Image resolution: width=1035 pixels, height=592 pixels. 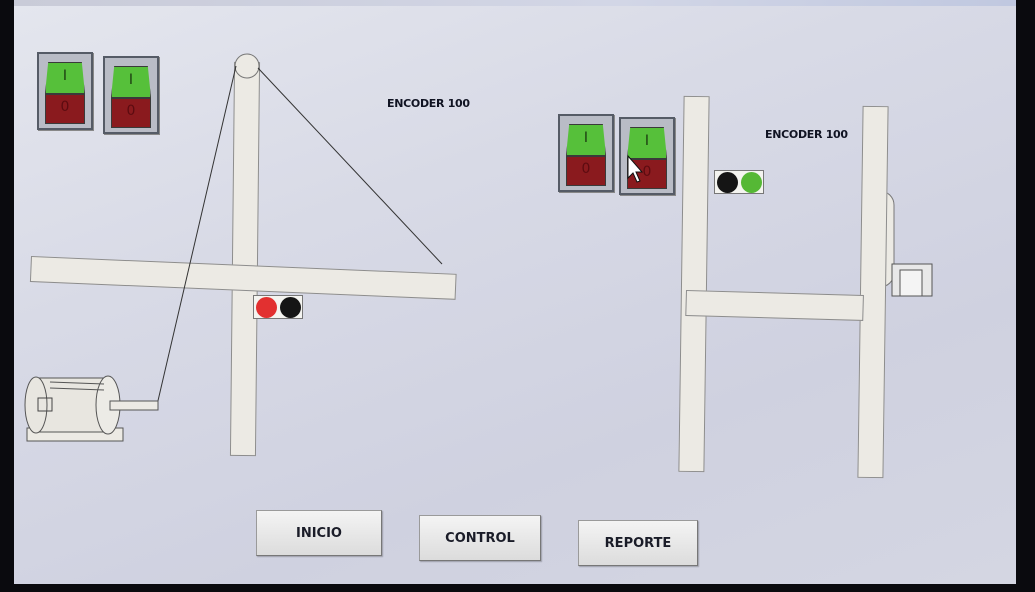 I want to click on reporte-button: REPORTE, so click(x=638, y=543).